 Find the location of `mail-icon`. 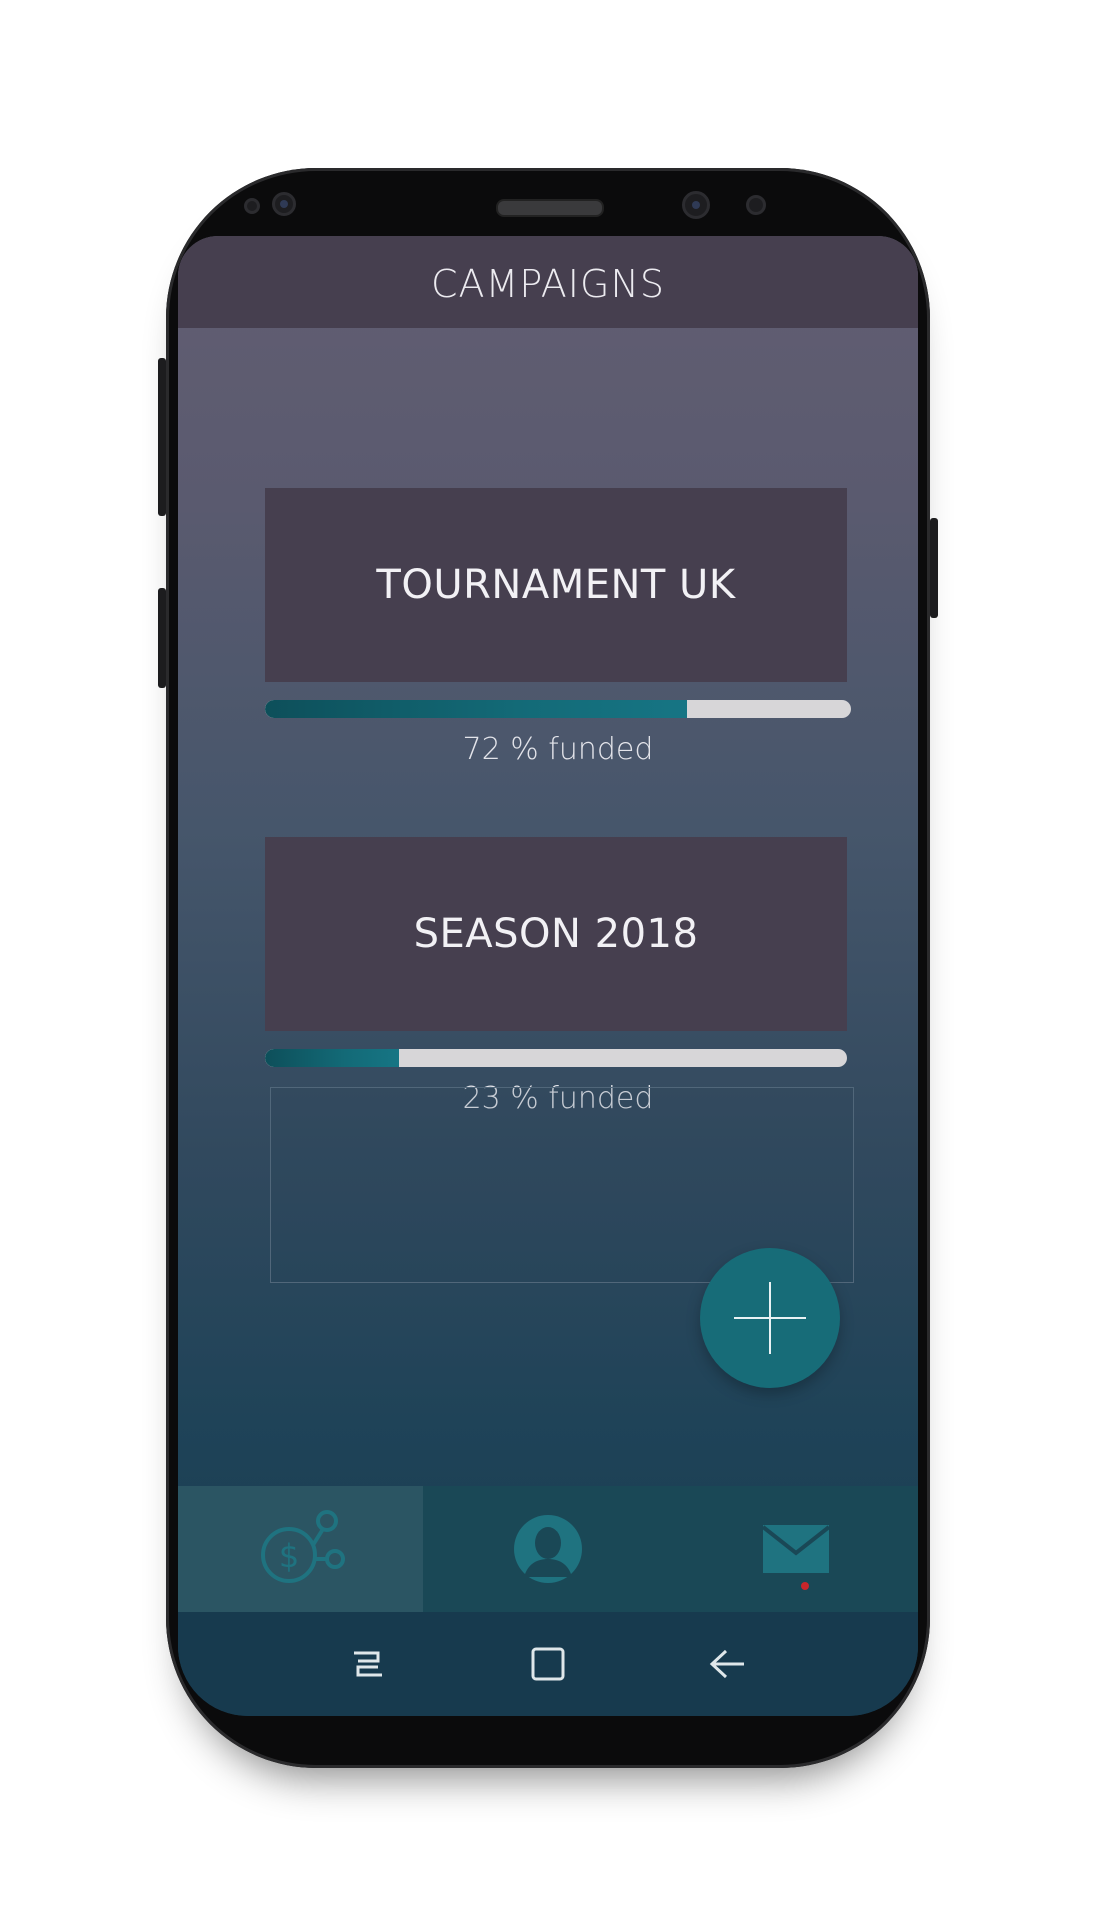

mail-icon is located at coordinates (795, 1549).